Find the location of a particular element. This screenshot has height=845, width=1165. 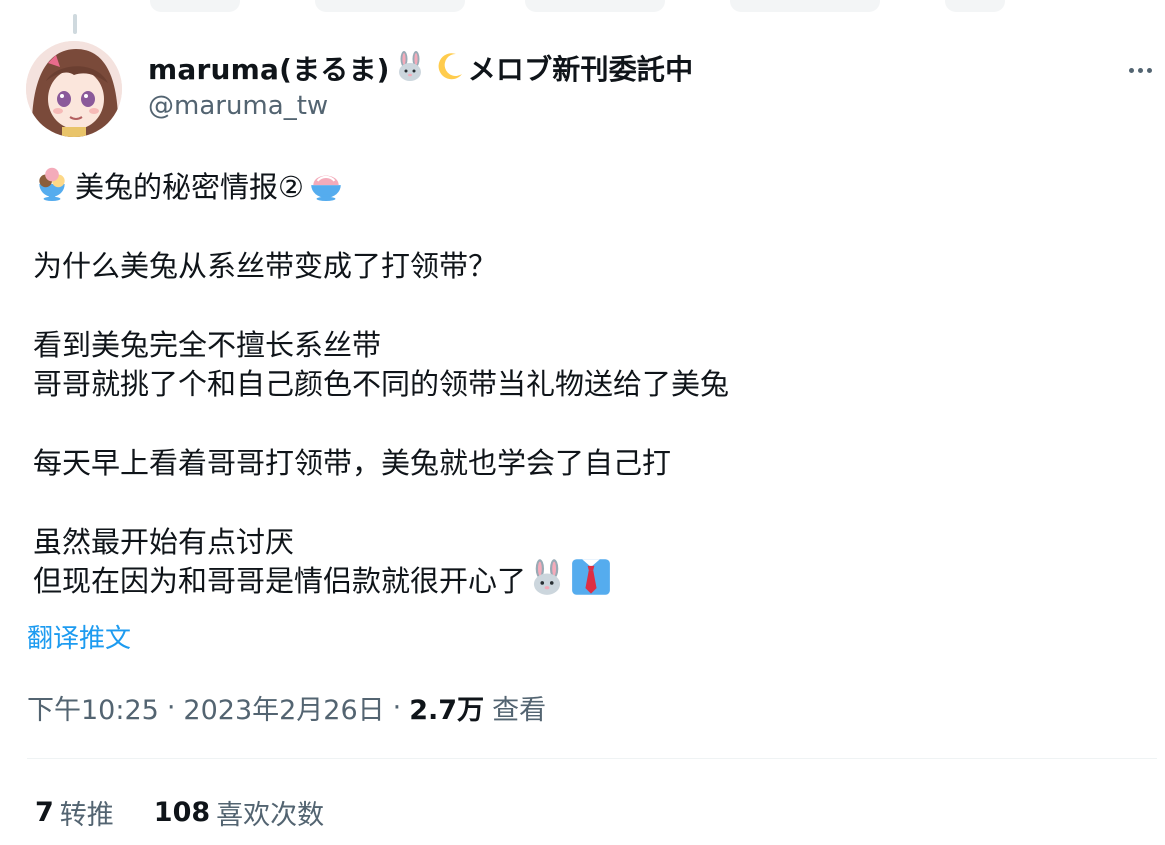

tweet-line-text: 美兔的秘密情报② is located at coordinates (189, 187).